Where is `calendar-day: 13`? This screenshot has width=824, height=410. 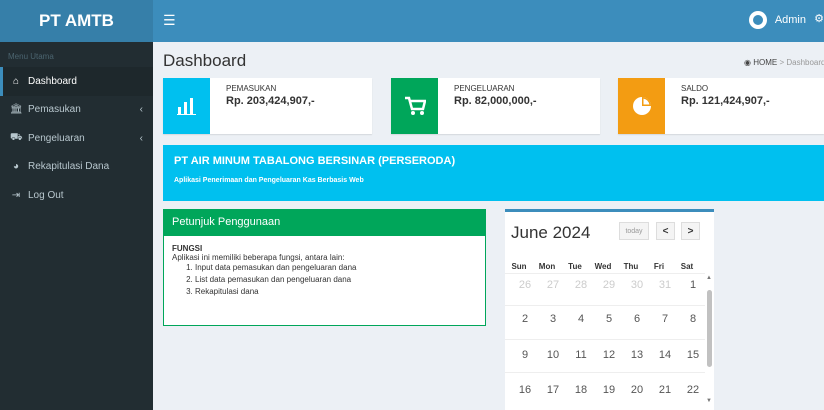 calendar-day: 13 is located at coordinates (637, 355).